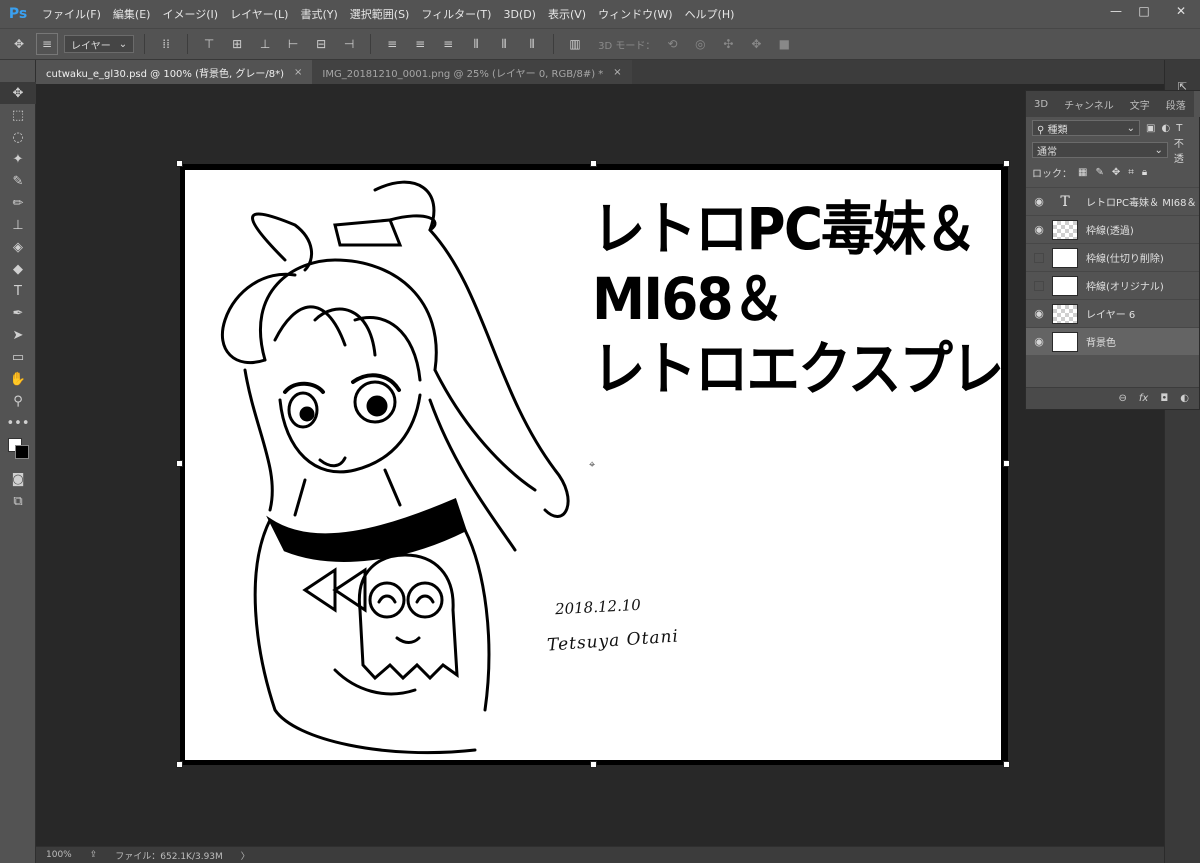  I want to click on brush-tool-icon: ✏, so click(18, 203).